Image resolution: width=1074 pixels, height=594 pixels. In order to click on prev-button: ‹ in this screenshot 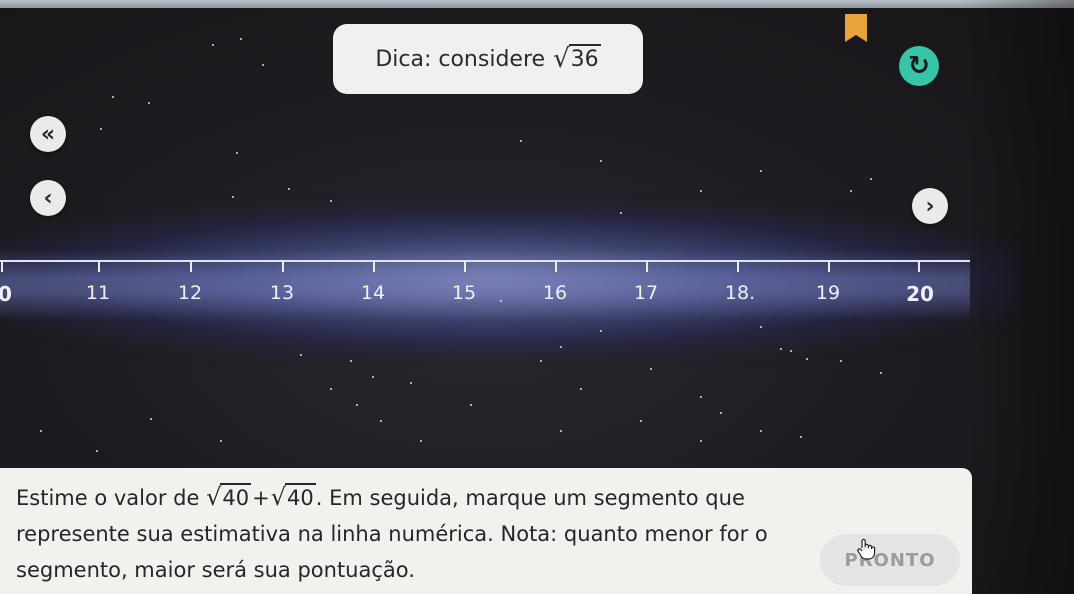, I will do `click(48, 198)`.